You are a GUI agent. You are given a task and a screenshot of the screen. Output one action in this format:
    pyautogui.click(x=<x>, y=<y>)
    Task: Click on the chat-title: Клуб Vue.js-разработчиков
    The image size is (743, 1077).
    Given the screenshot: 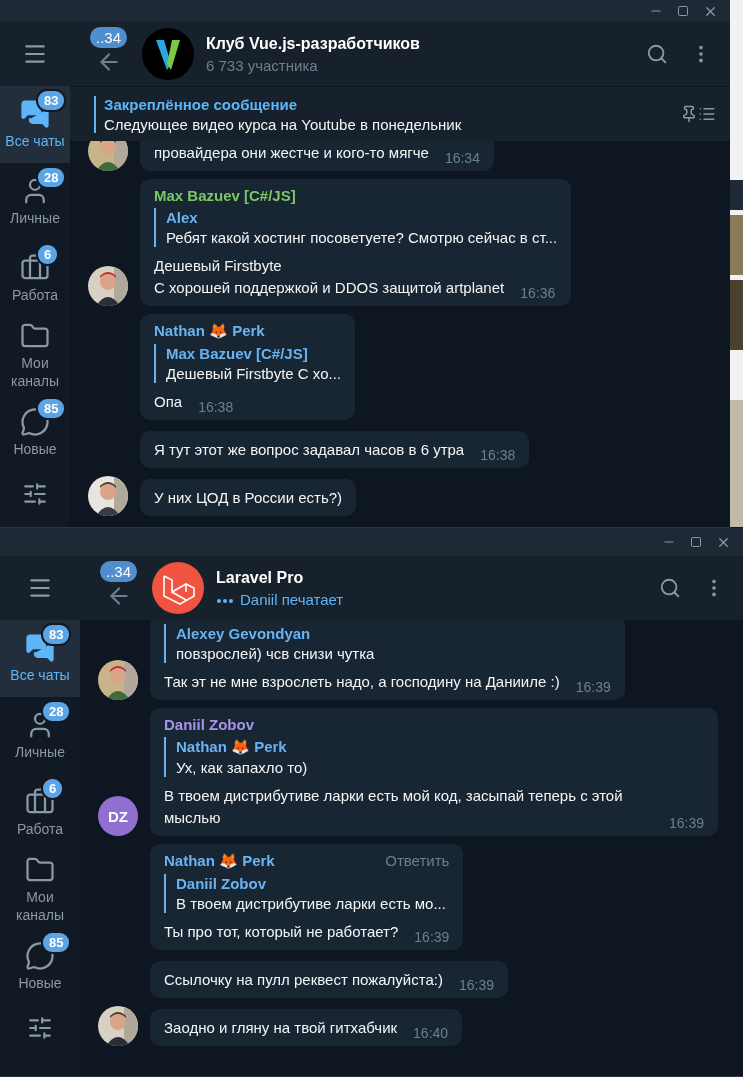 What is the action you would take?
    pyautogui.click(x=313, y=43)
    